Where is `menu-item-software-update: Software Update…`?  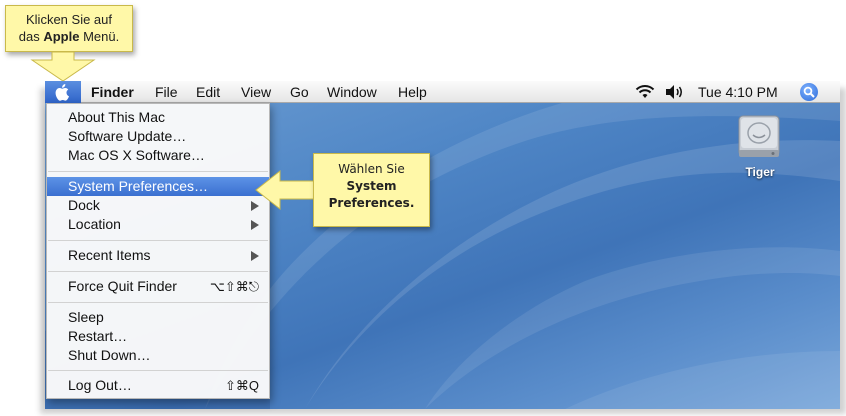
menu-item-software-update: Software Update… is located at coordinates (158, 136).